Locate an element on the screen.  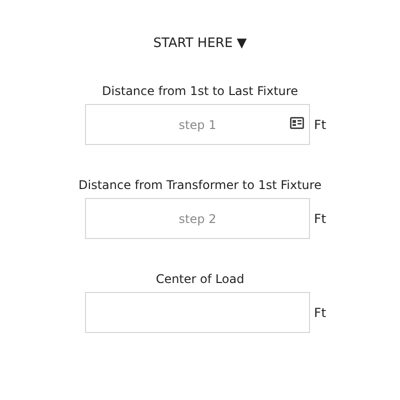
start-here-button: START HERE ▼ is located at coordinates (200, 43).